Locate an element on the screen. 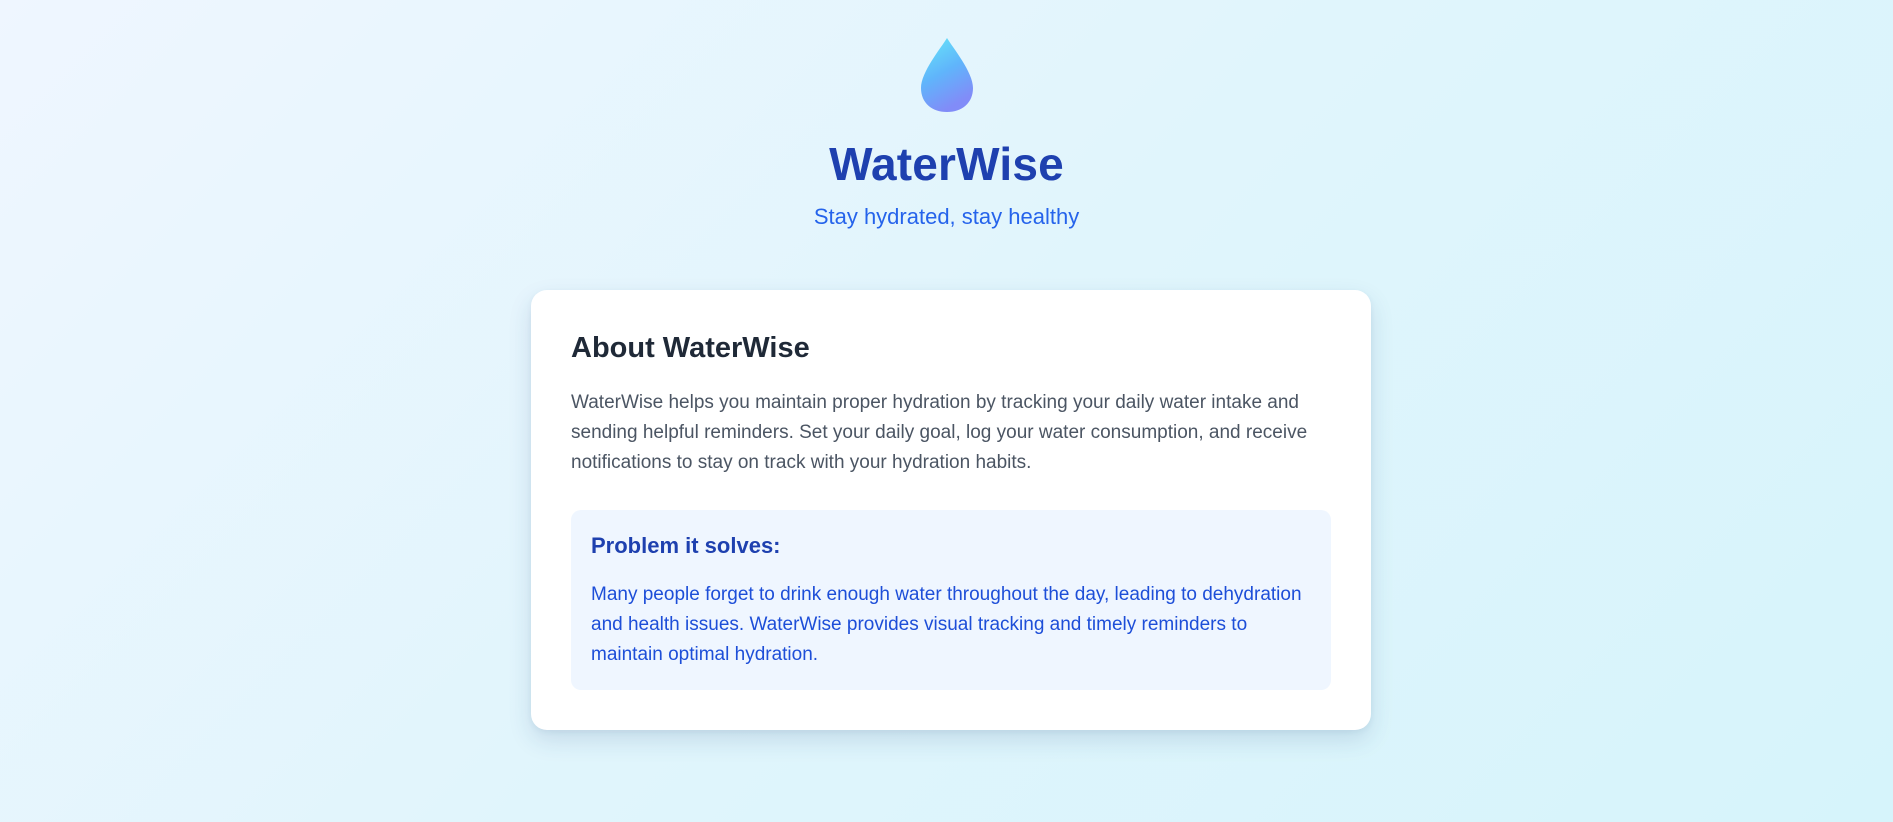  problem-title: Problem it solves: is located at coordinates (686, 545).